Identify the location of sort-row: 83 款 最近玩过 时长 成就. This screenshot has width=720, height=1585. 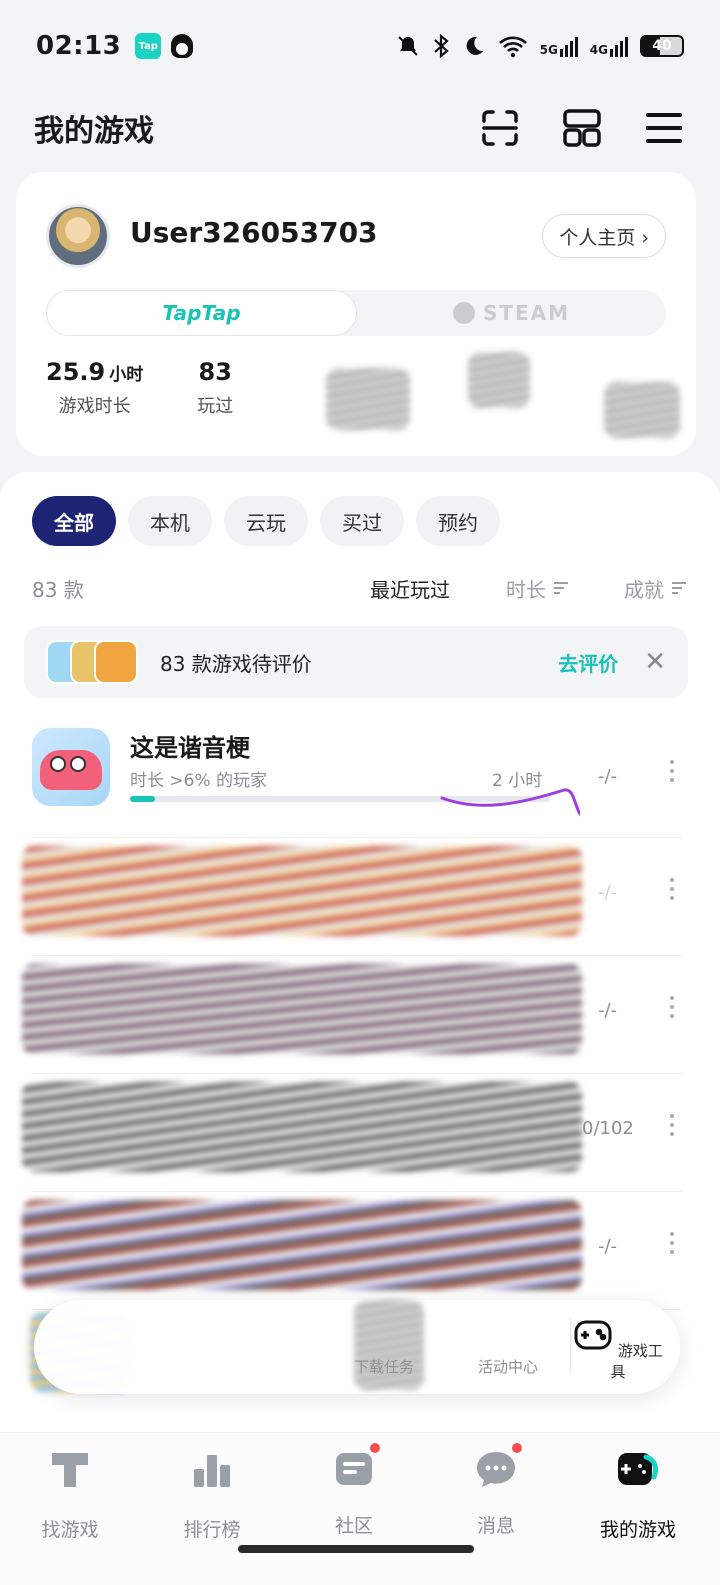
(359, 588).